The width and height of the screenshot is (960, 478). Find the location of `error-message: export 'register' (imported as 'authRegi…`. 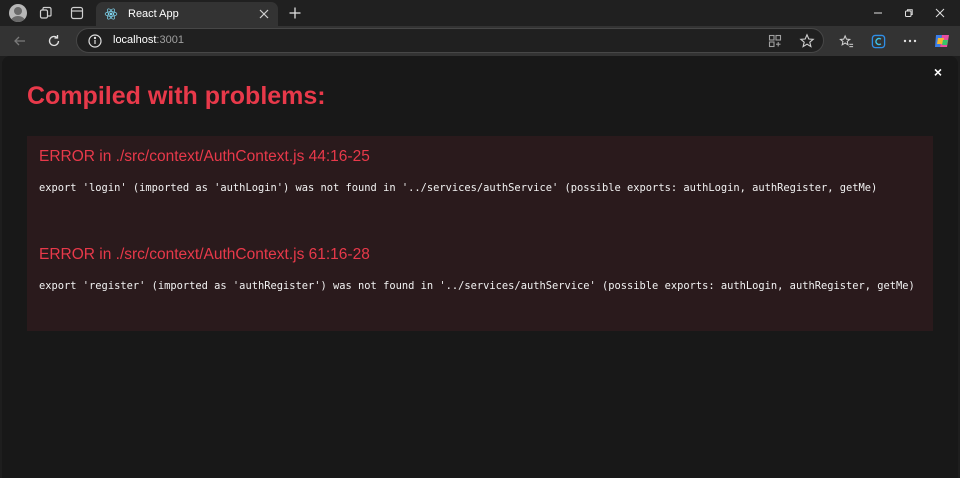

error-message: export 'register' (imported as 'authRegi… is located at coordinates (477, 286).